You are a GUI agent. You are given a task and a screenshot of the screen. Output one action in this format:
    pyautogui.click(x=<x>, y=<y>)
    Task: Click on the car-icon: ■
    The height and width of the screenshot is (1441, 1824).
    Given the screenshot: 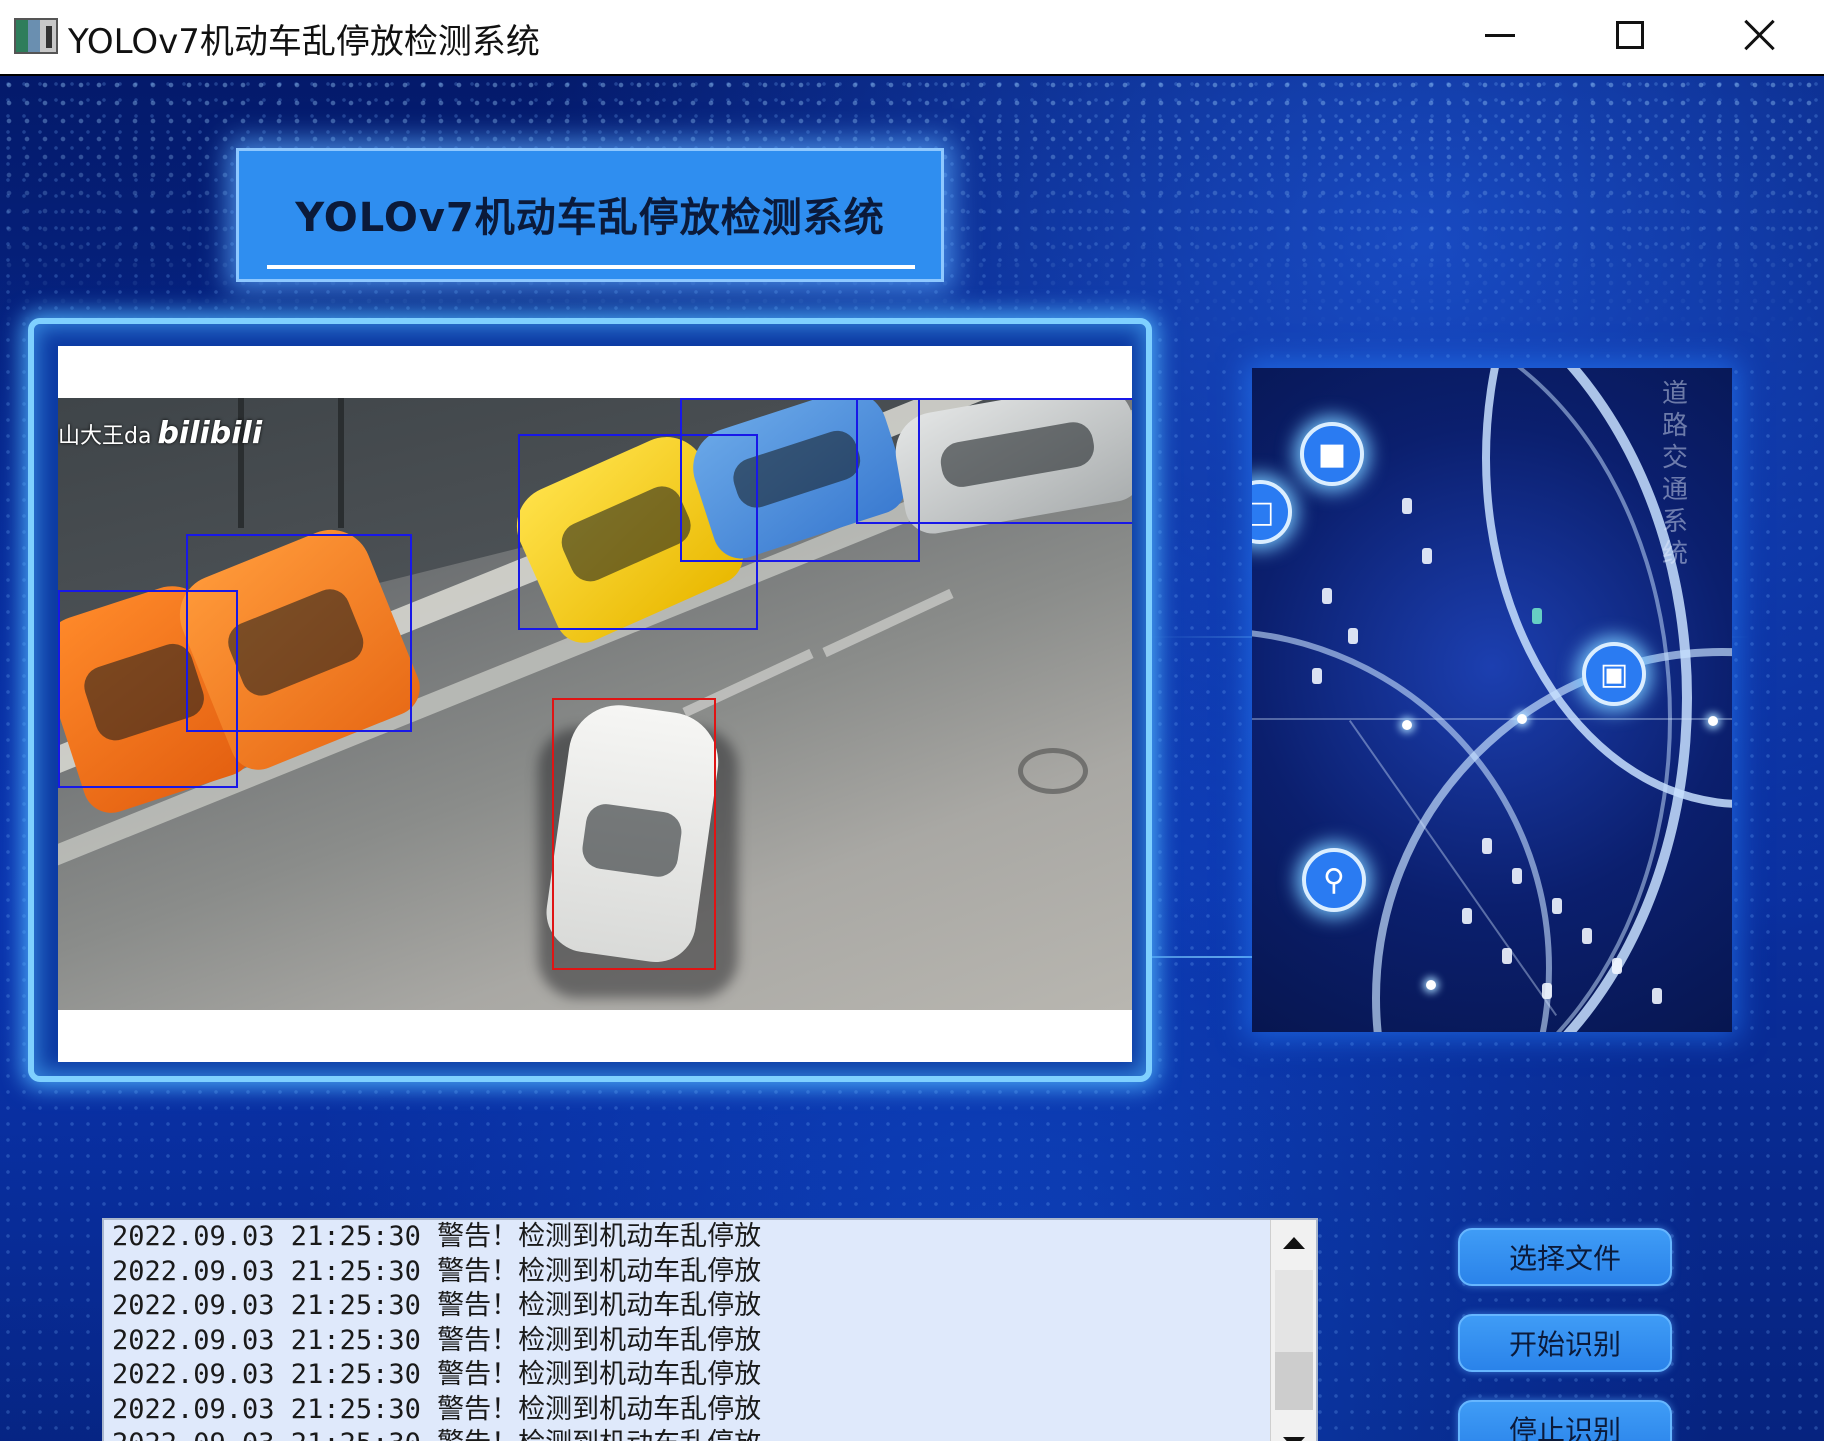 What is the action you would take?
    pyautogui.click(x=1332, y=454)
    